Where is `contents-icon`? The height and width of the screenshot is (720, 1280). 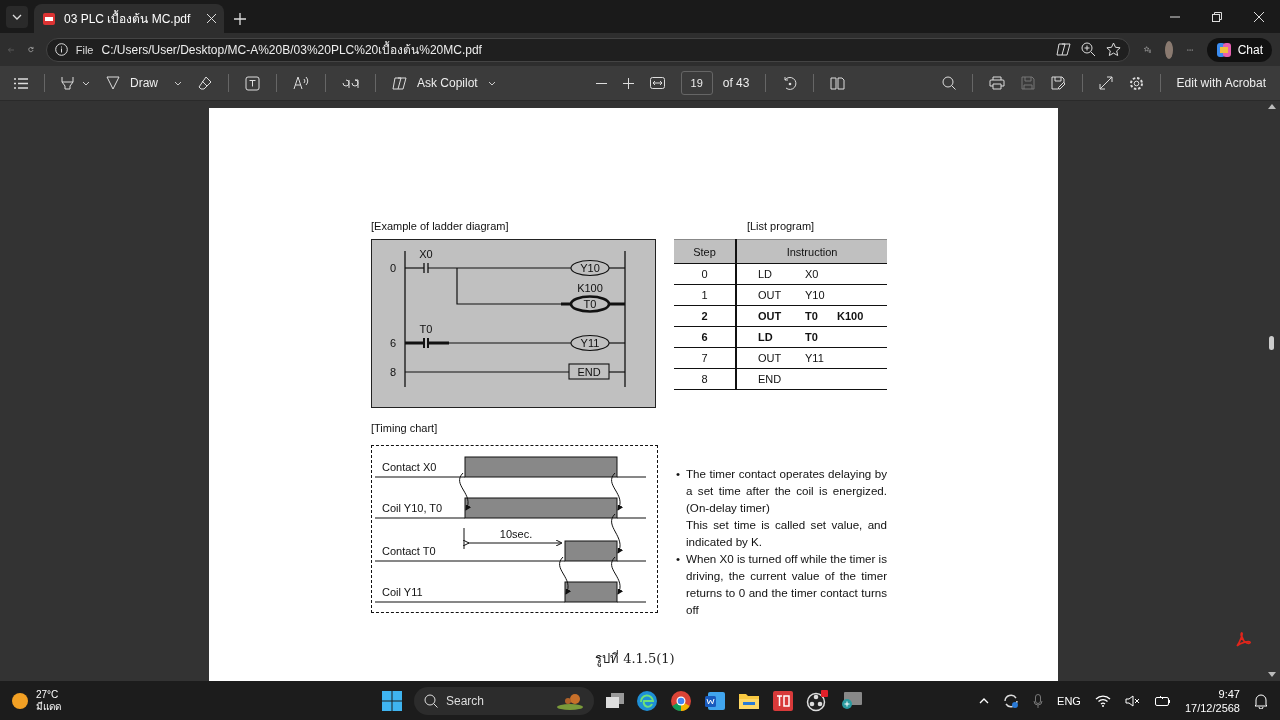 contents-icon is located at coordinates (21, 83).